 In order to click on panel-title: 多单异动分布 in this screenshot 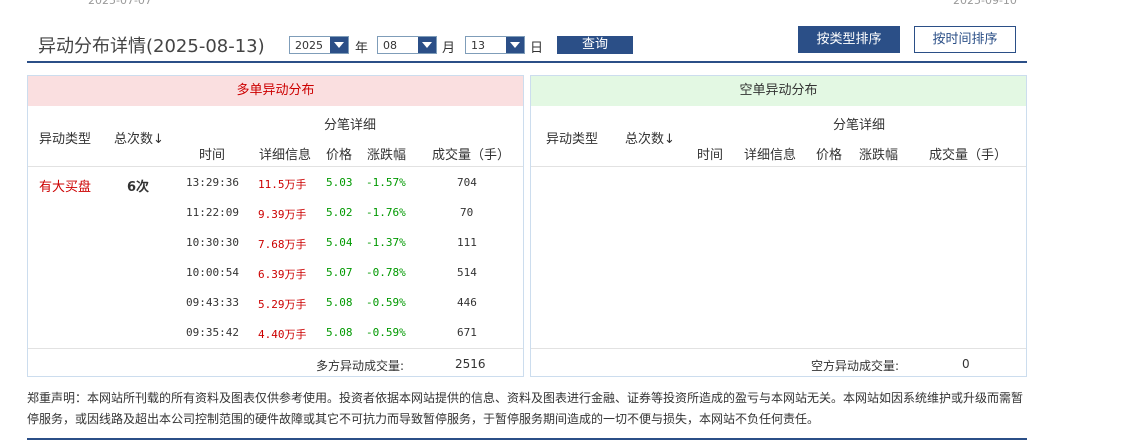, I will do `click(275, 91)`.